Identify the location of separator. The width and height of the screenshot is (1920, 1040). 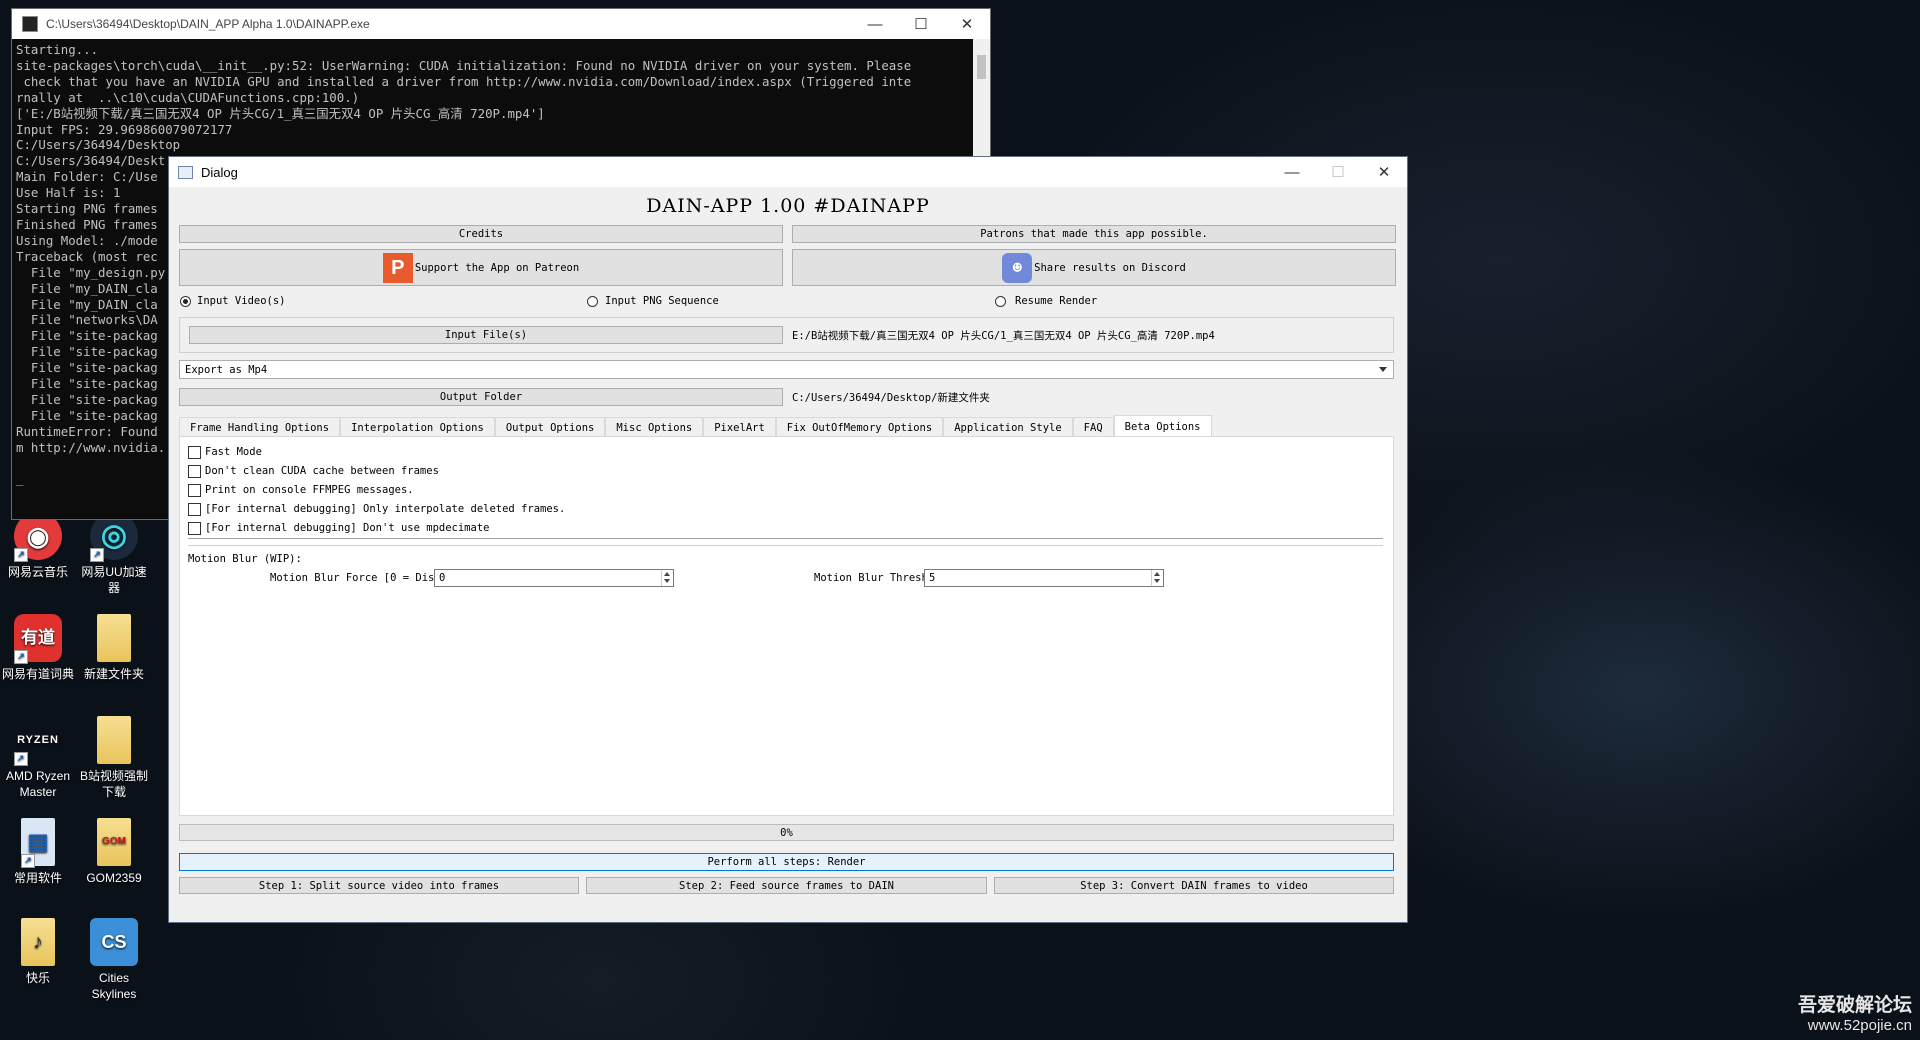
(785, 545).